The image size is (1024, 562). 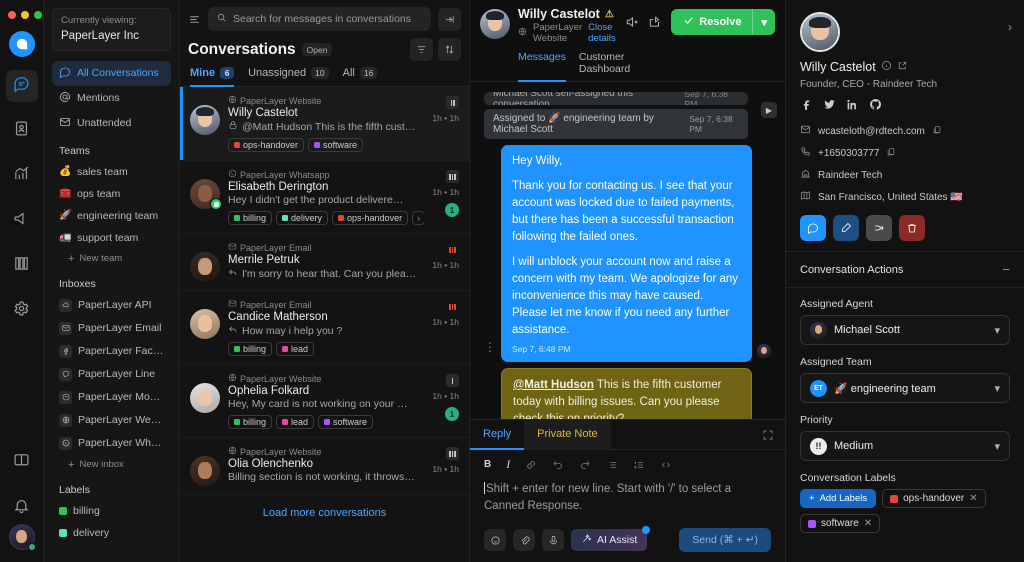 What do you see at coordinates (723, 22) in the screenshot?
I see `resolve-button: Resolve ▾` at bounding box center [723, 22].